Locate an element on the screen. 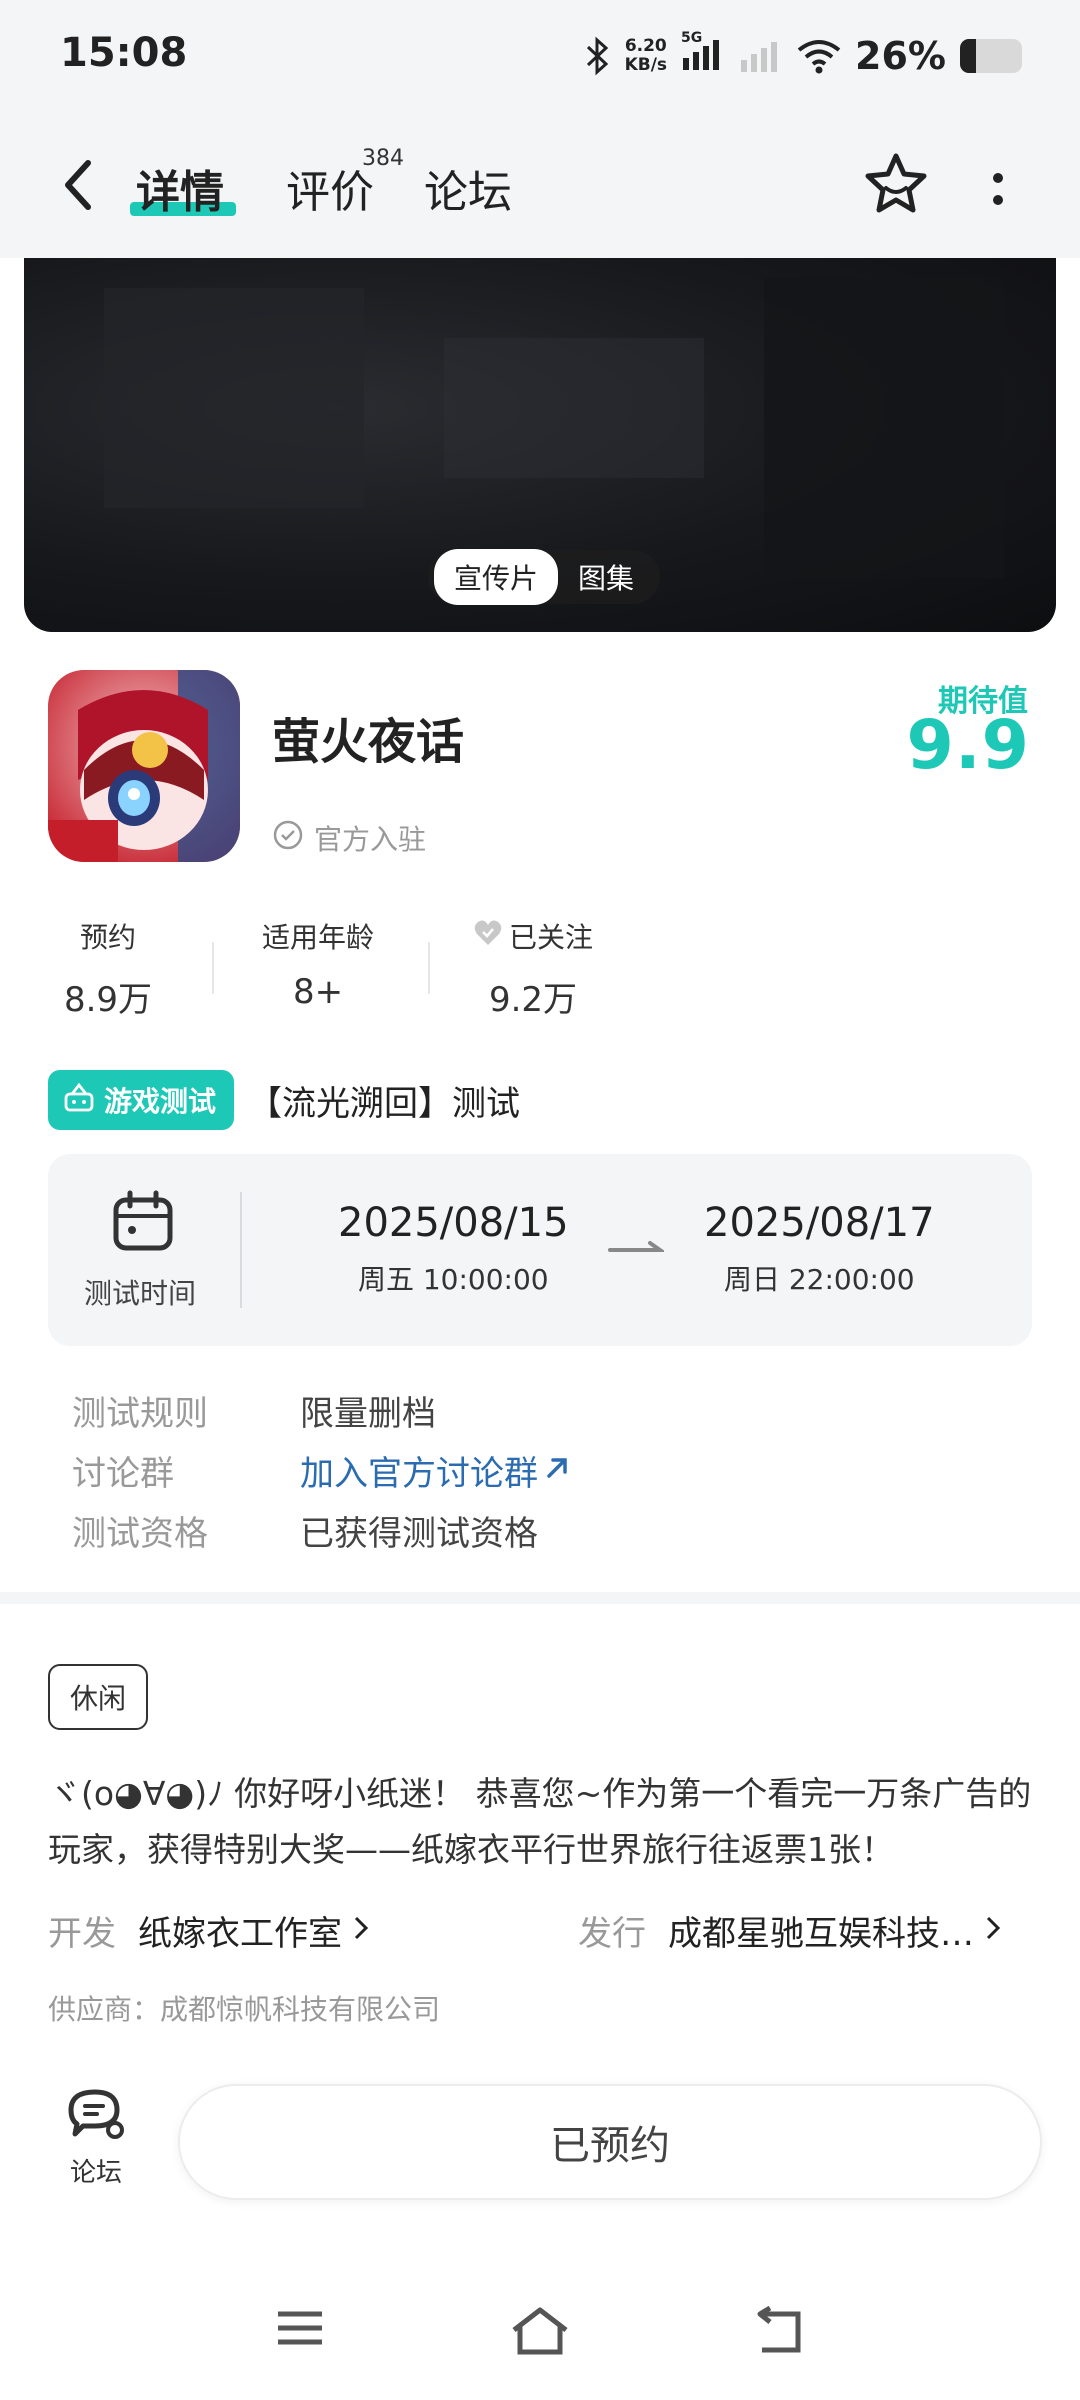 Image resolution: width=1080 pixels, height=2400 pixels. status-time: 15:08 is located at coordinates (124, 53).